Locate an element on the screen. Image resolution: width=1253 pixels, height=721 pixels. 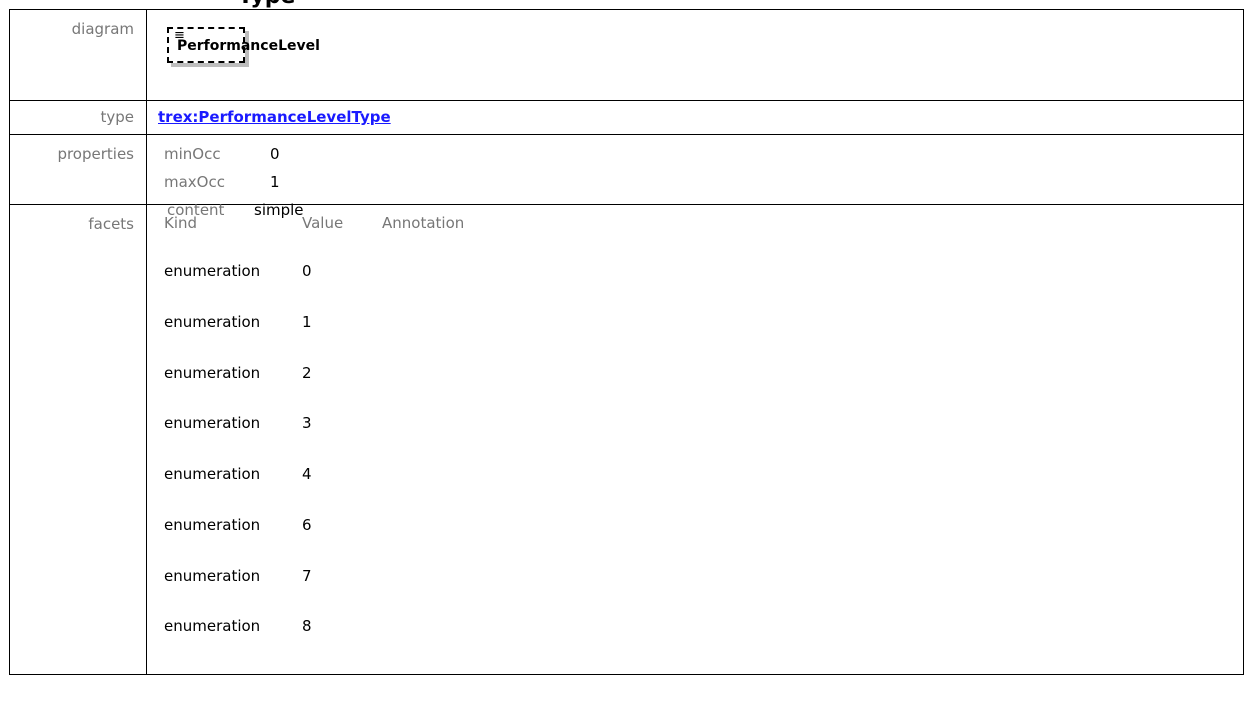
property-key-maxocc: maxOcc is located at coordinates (194, 182).